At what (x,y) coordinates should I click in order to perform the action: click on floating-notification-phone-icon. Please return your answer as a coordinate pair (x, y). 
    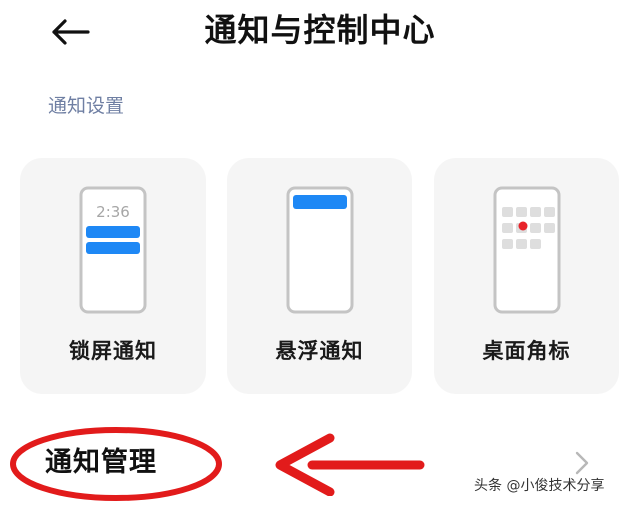
    Looking at the image, I should click on (319, 250).